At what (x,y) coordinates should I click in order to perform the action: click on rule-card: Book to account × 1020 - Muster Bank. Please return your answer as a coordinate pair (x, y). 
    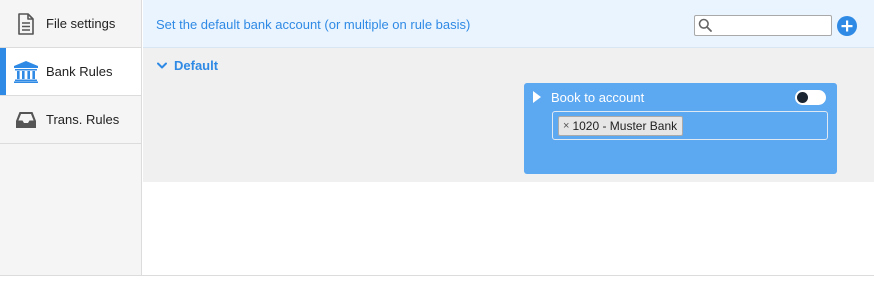
    Looking at the image, I should click on (680, 128).